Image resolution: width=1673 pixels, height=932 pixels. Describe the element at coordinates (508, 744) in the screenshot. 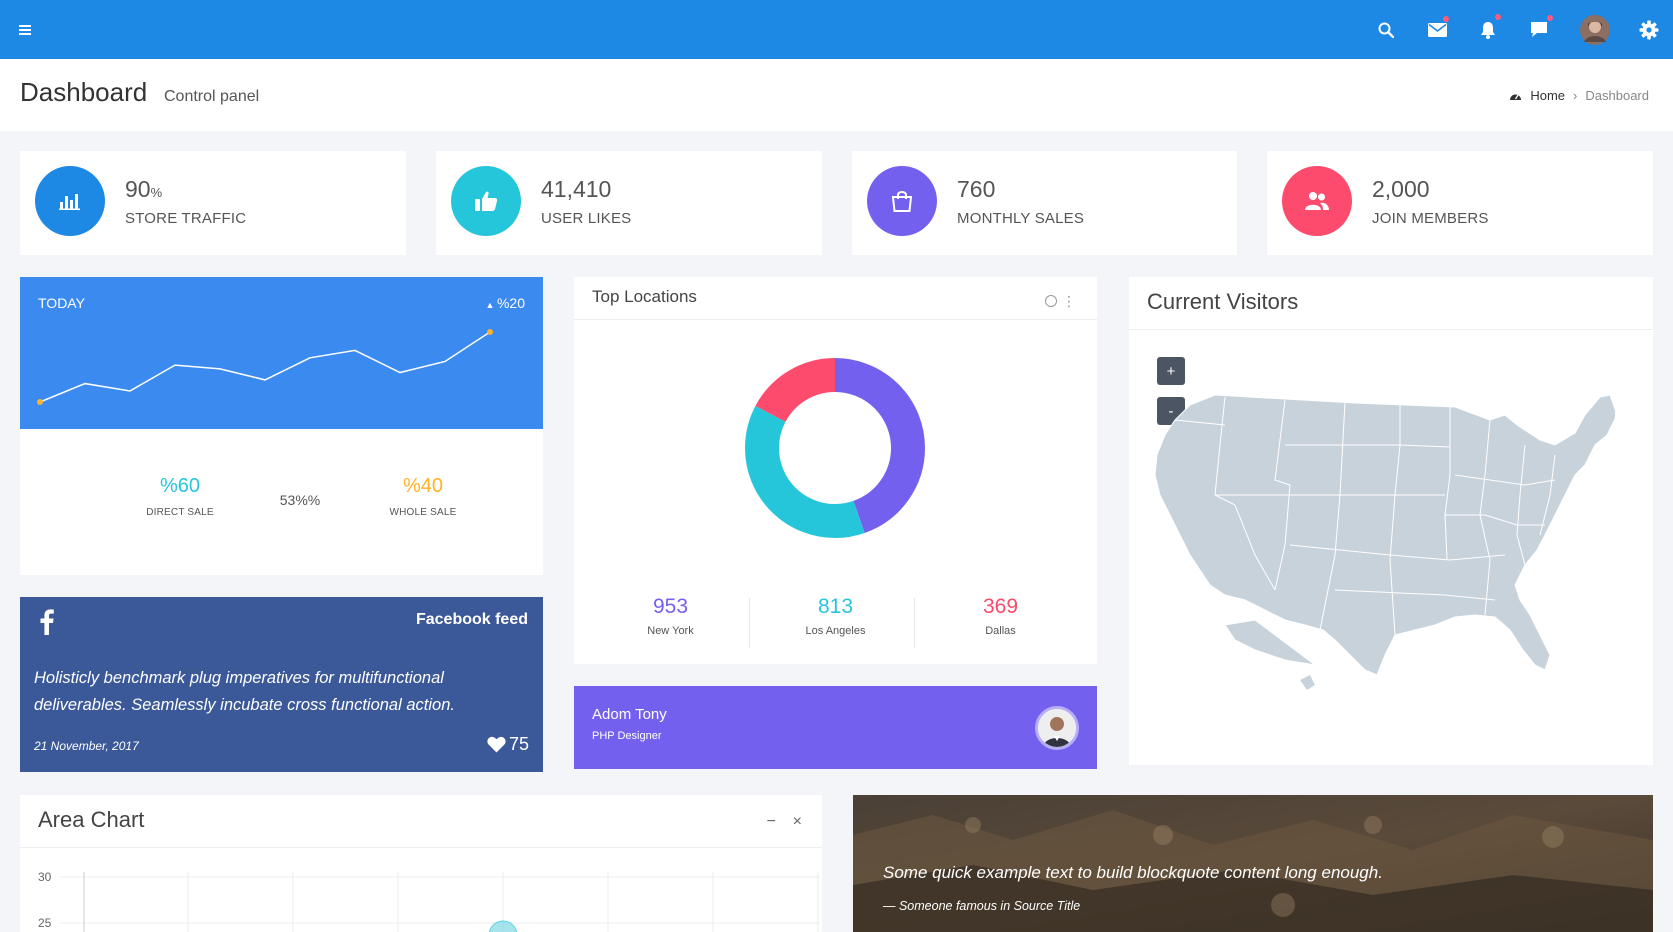

I see `facebook-likes: 75` at that location.